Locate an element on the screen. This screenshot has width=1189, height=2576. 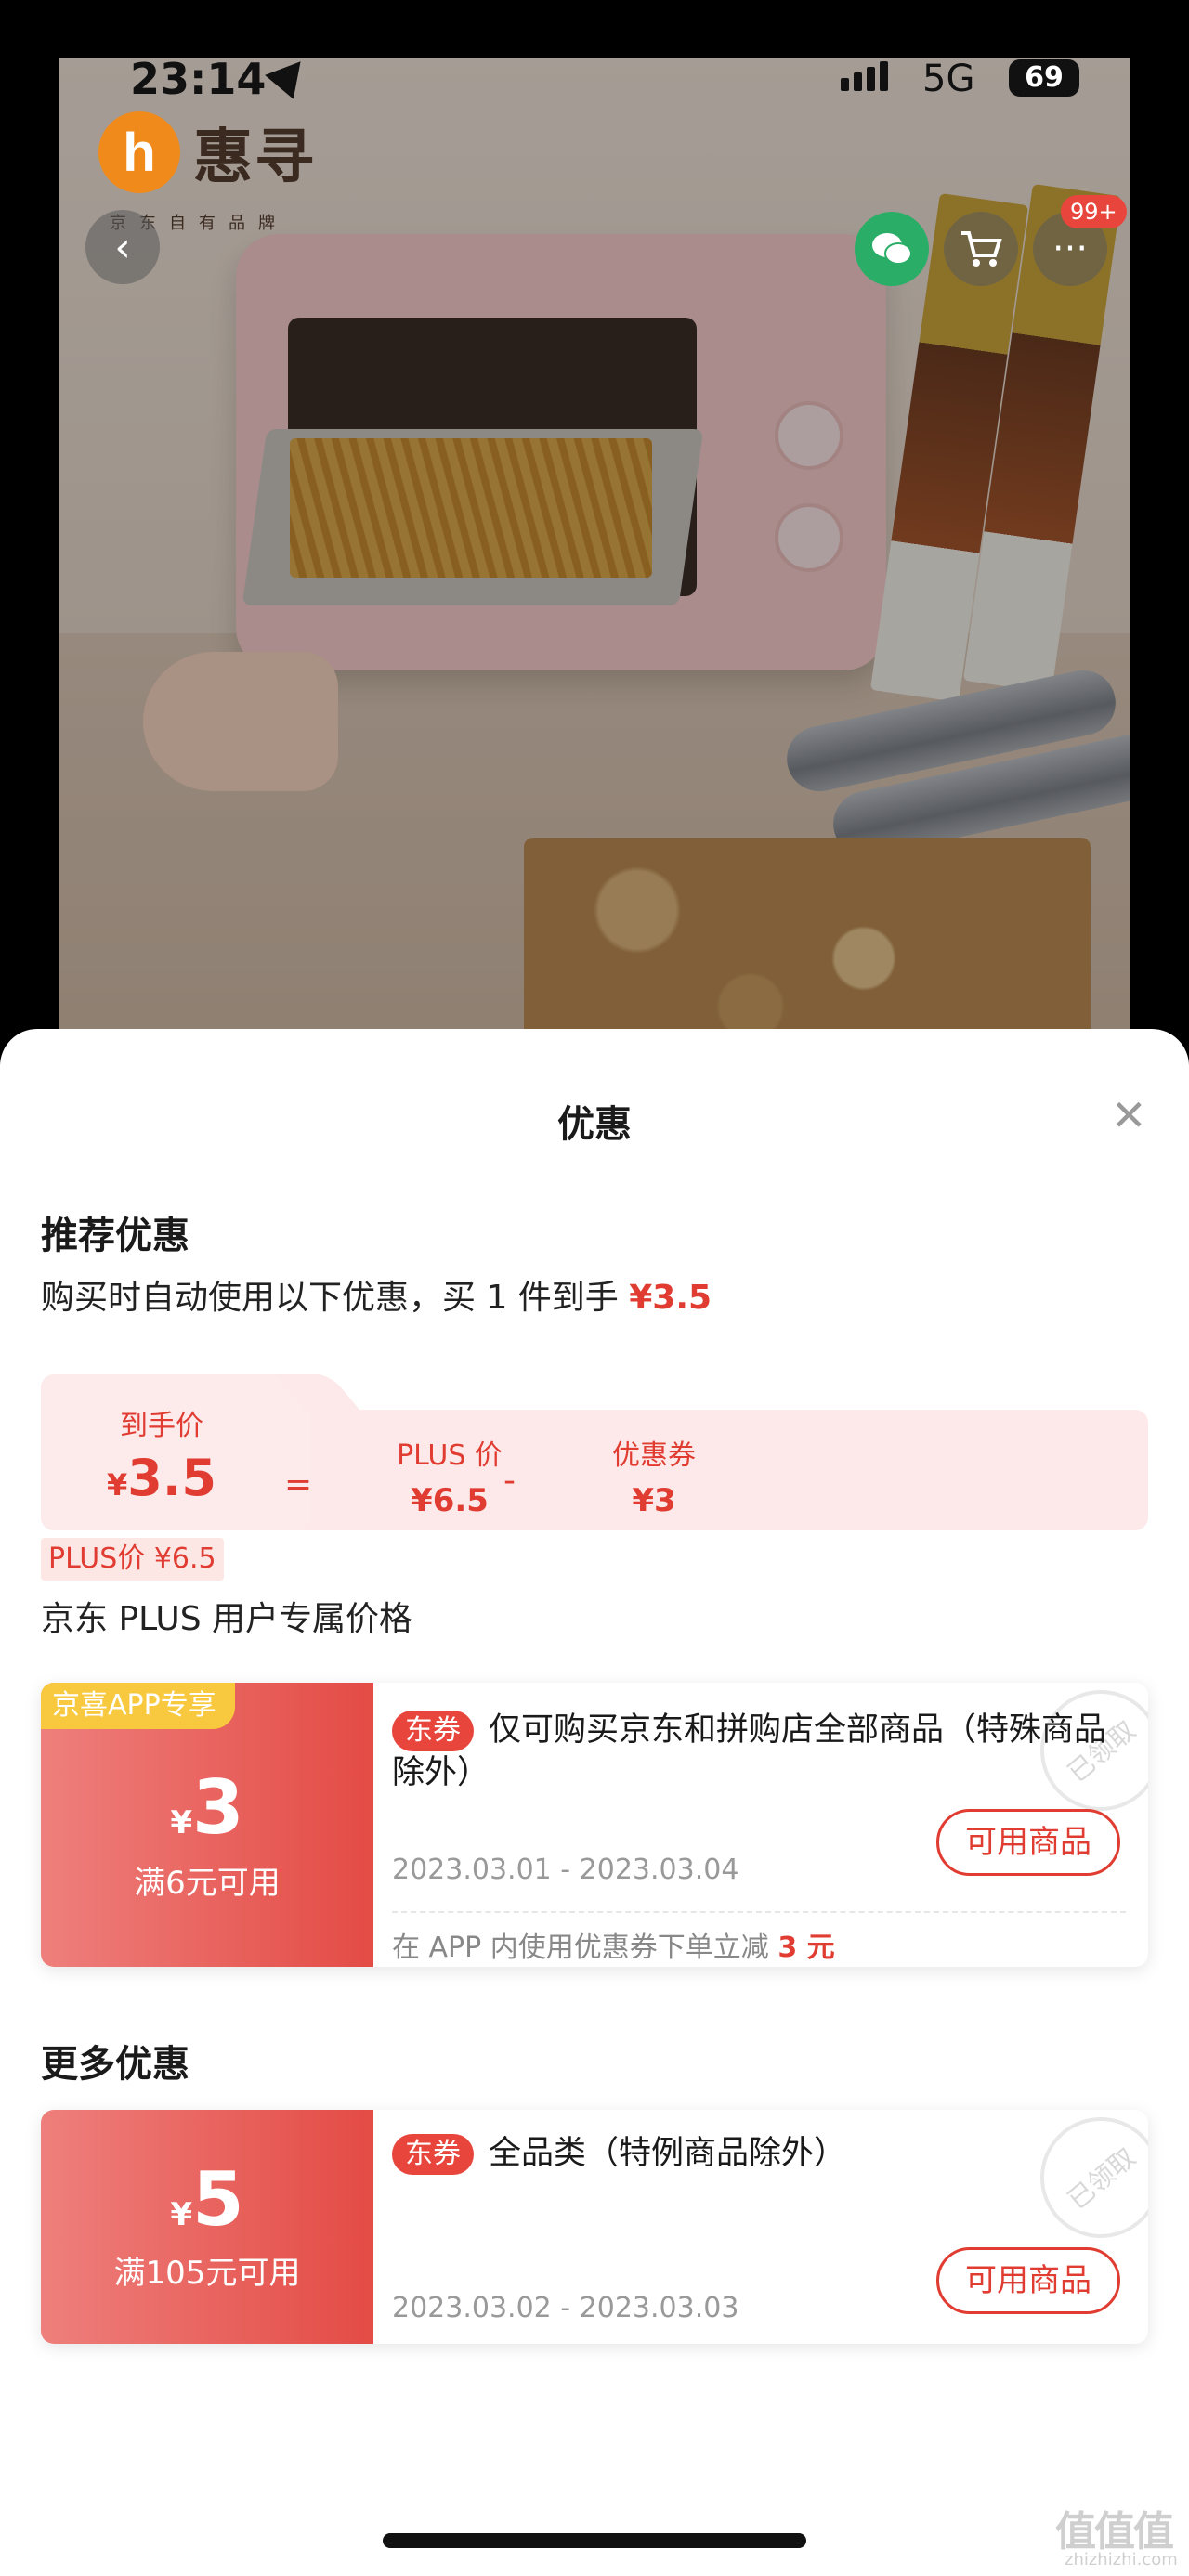
home-indicator is located at coordinates (594, 2540).